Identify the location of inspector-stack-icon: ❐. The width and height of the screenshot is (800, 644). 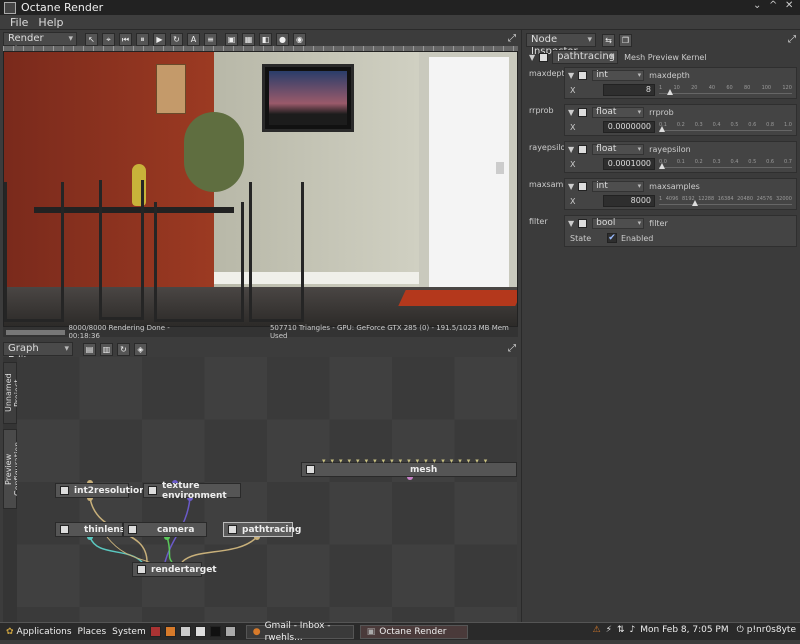
(625, 40).